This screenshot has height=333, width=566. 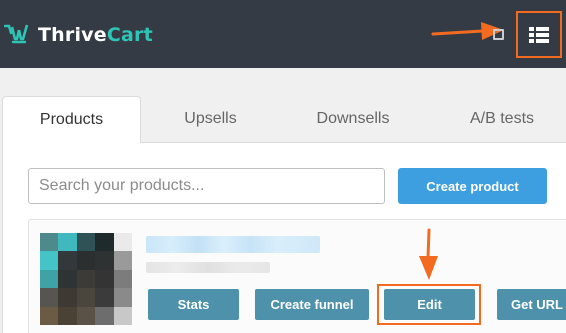 I want to click on tab-ab-tests: A/B tests, so click(x=499, y=119).